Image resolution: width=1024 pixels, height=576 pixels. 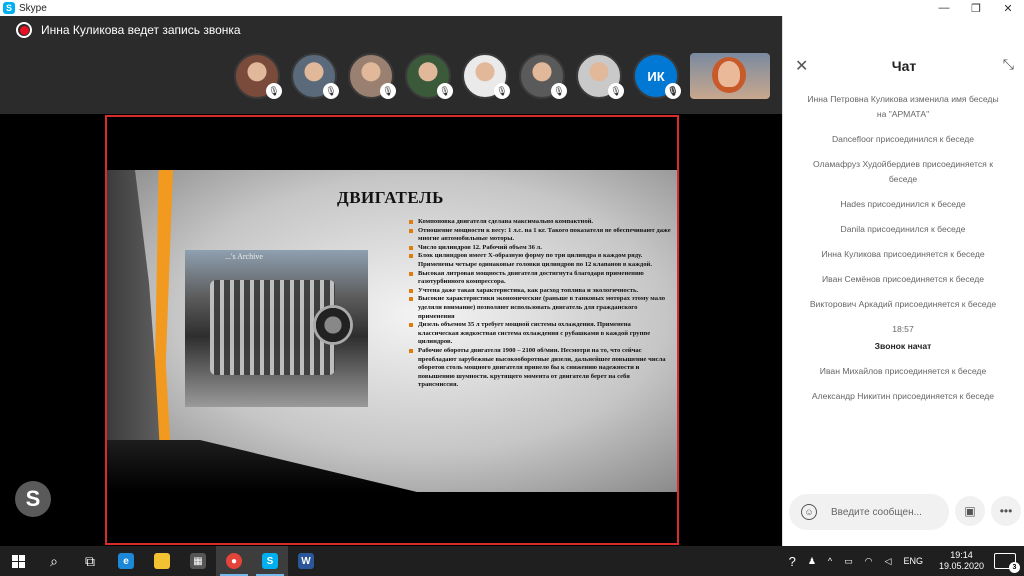 I want to click on participant-strip: 🎙 🎙 🎙 🎙 🎙 🎙 🎙 ИК 🎙, so click(x=502, y=76).